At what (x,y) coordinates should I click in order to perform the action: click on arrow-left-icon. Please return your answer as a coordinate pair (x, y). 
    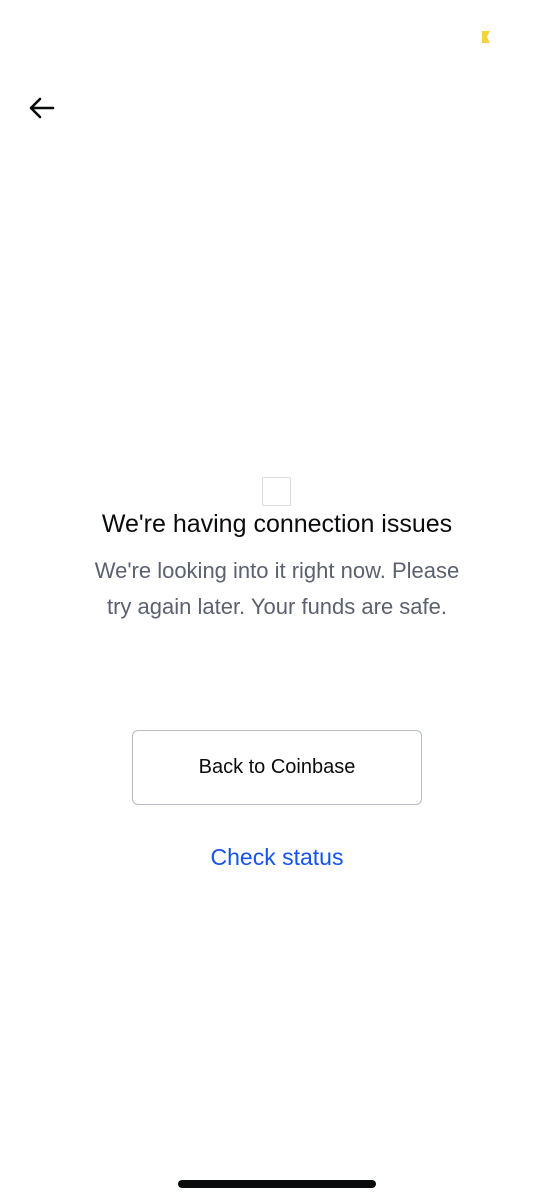
    Looking at the image, I should click on (42, 108).